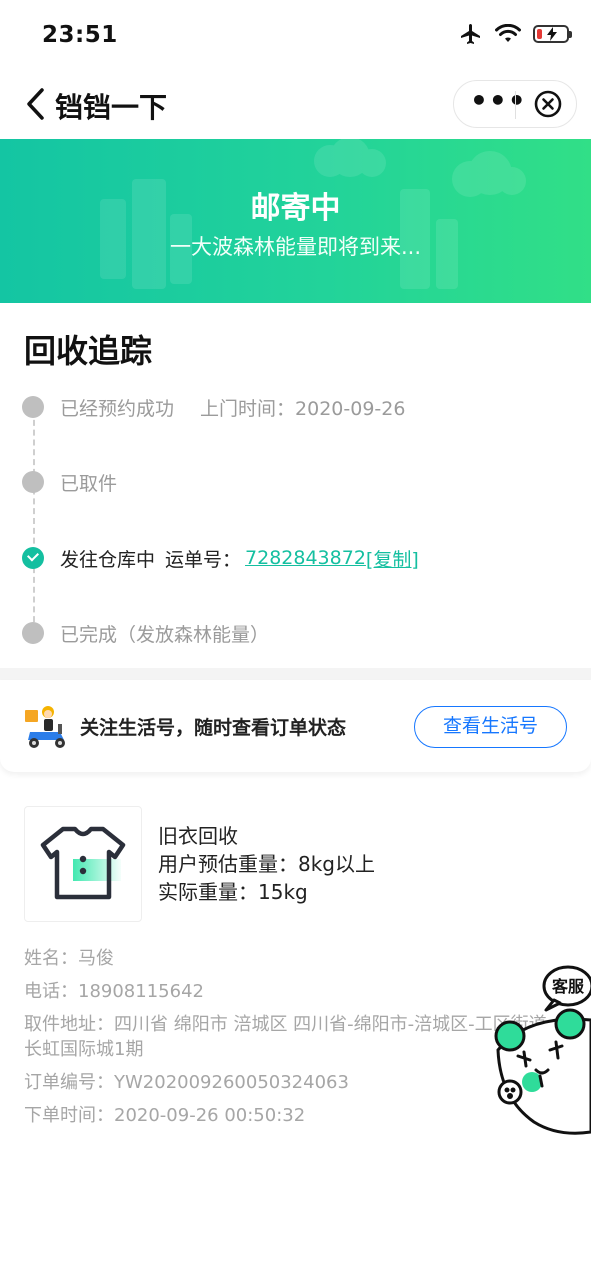 Image resolution: width=591 pixels, height=1280 pixels. I want to click on check-icon, so click(33, 558).